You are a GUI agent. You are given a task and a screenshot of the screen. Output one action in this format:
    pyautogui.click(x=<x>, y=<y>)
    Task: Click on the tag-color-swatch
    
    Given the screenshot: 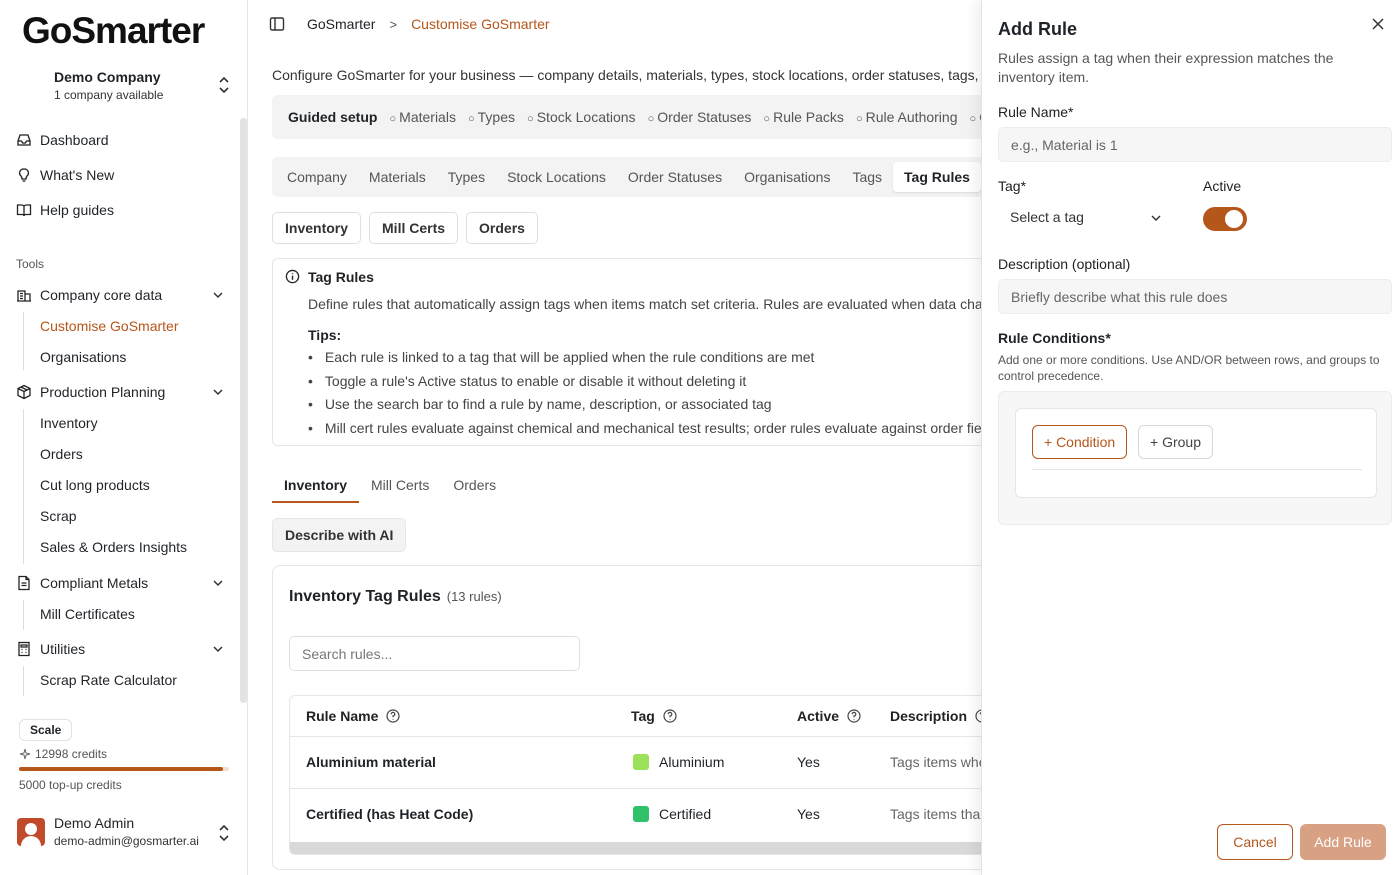 What is the action you would take?
    pyautogui.click(x=641, y=814)
    